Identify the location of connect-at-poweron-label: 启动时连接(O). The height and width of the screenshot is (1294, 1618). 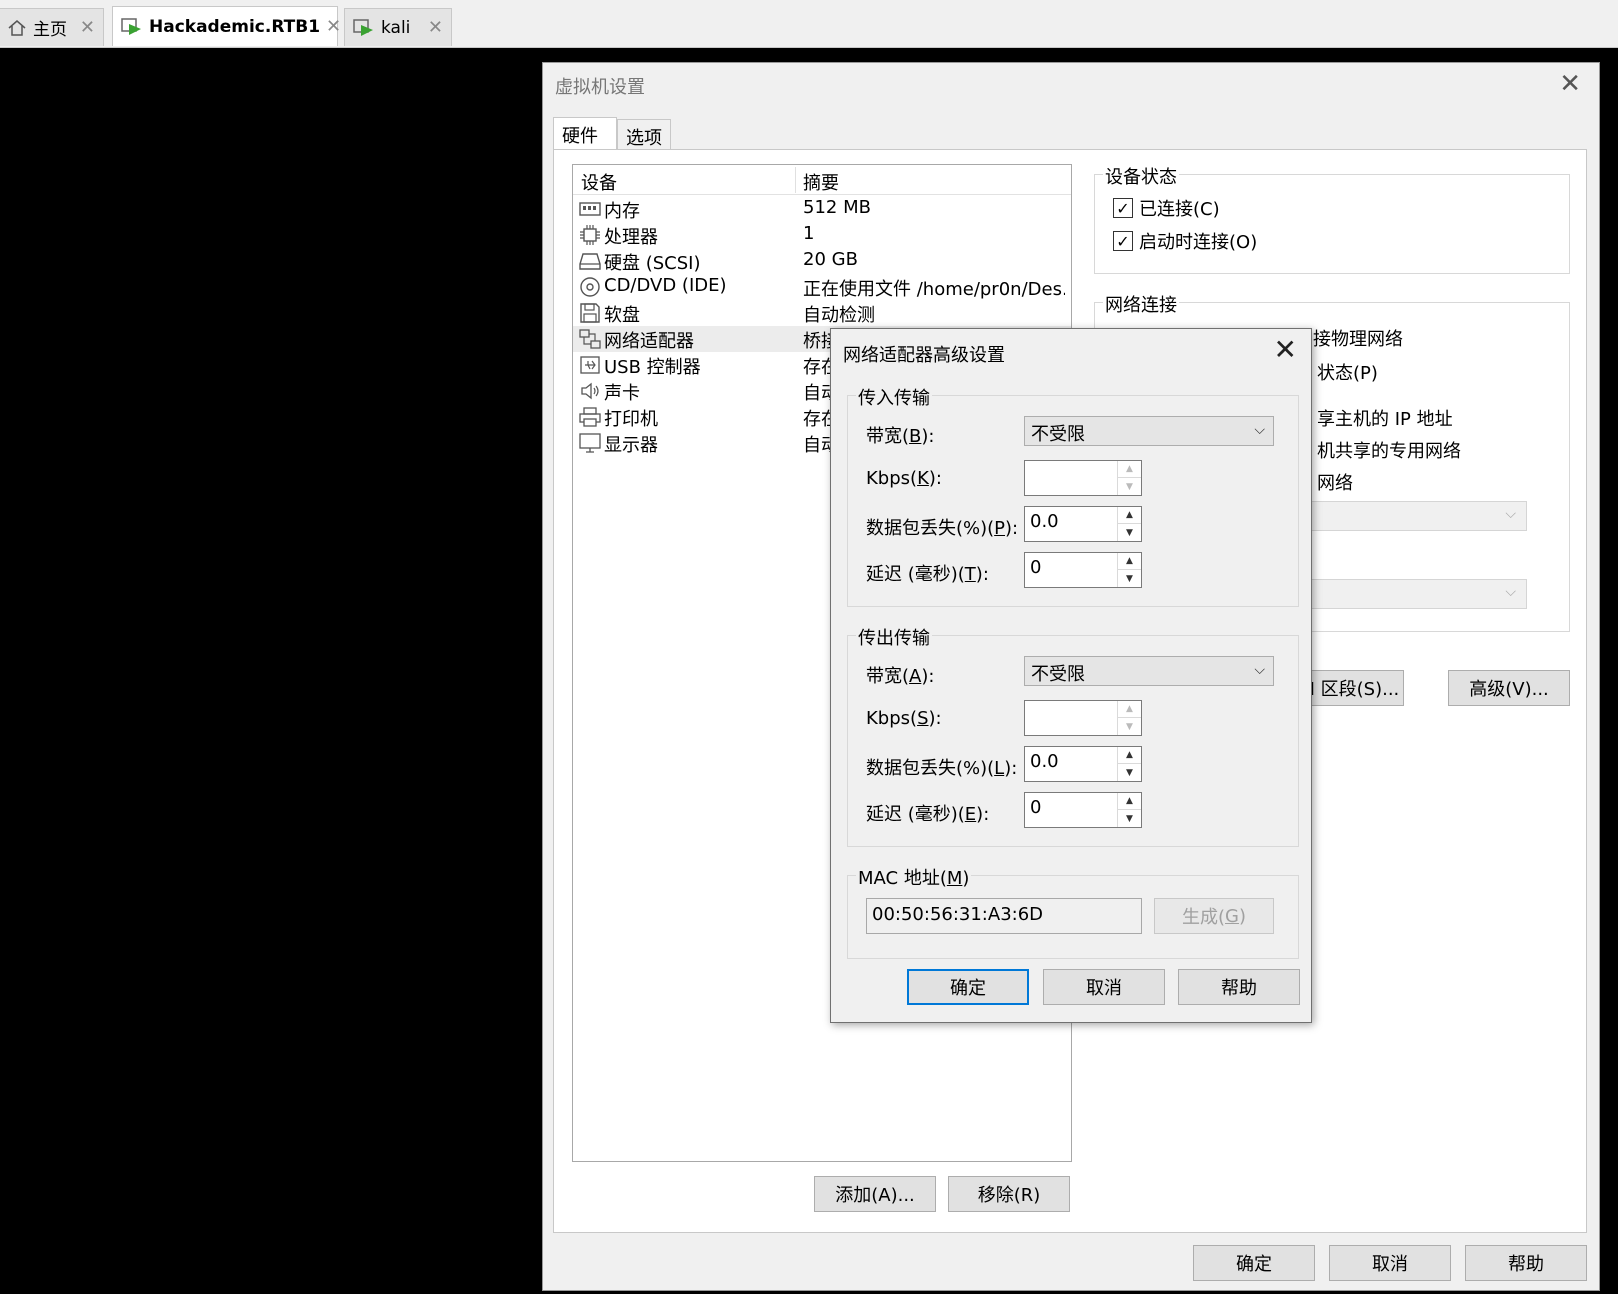
(1198, 242).